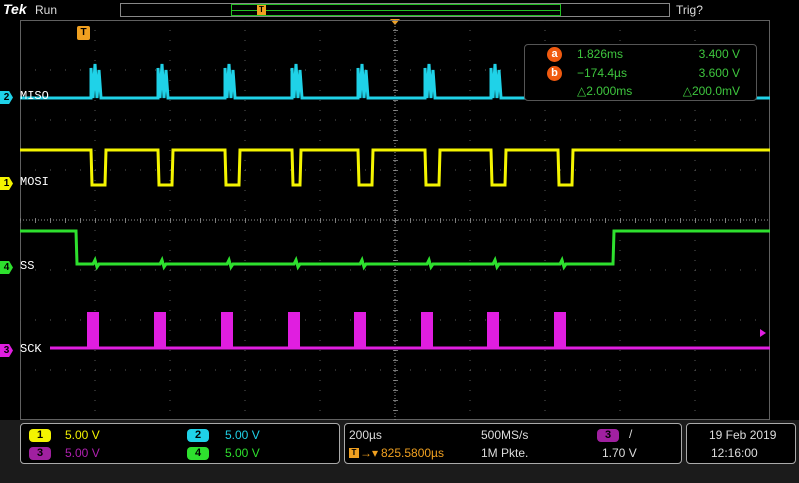  I want to click on run-state: Run, so click(46, 10).